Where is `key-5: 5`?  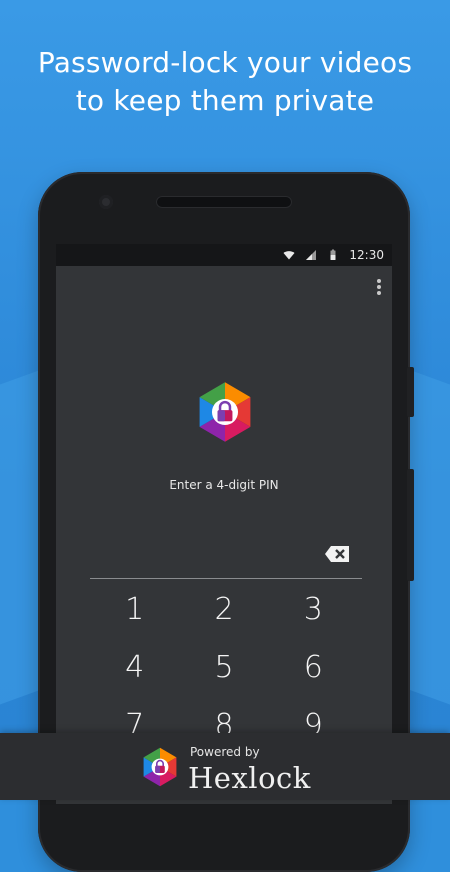
key-5: 5 is located at coordinates (223, 667).